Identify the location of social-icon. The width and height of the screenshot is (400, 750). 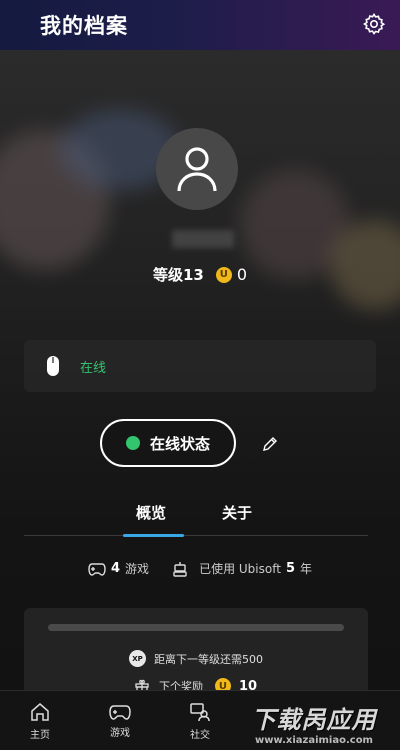
(200, 711).